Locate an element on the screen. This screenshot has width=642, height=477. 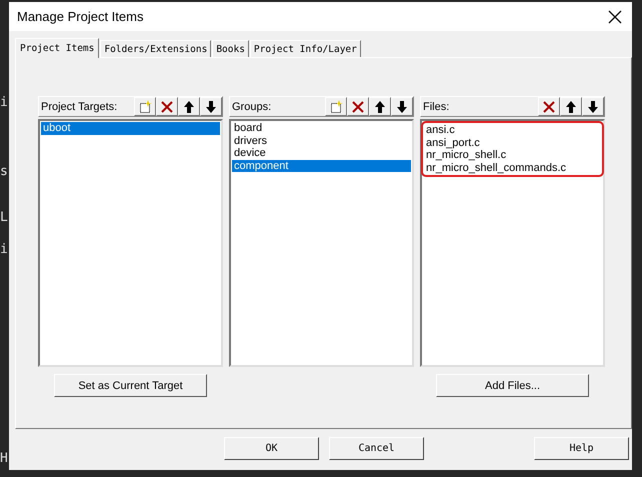
code-fragment: H is located at coordinates (4, 459).